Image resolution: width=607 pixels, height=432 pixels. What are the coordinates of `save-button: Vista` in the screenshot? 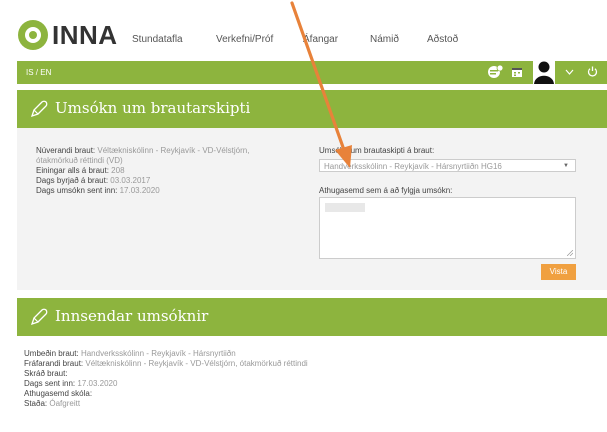 It's located at (558, 272).